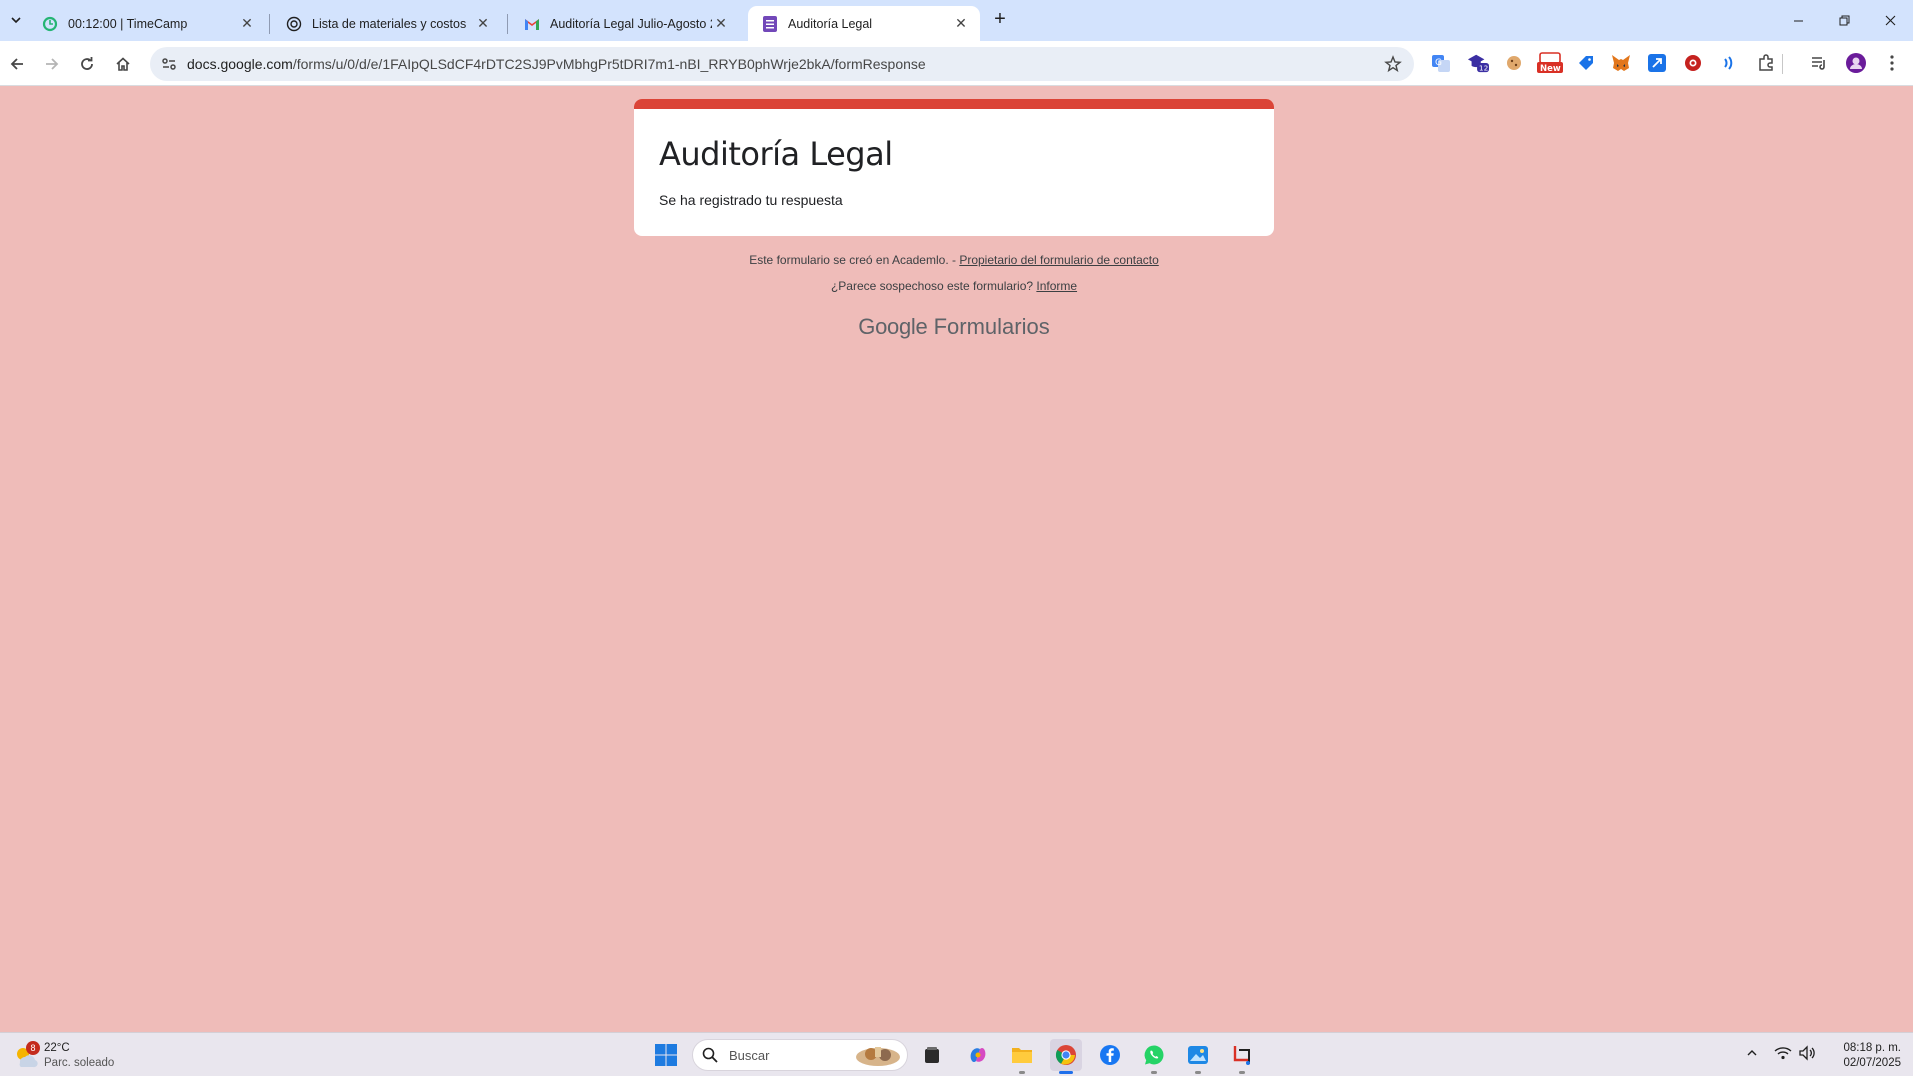  What do you see at coordinates (50, 24) in the screenshot?
I see `timecamp-icon` at bounding box center [50, 24].